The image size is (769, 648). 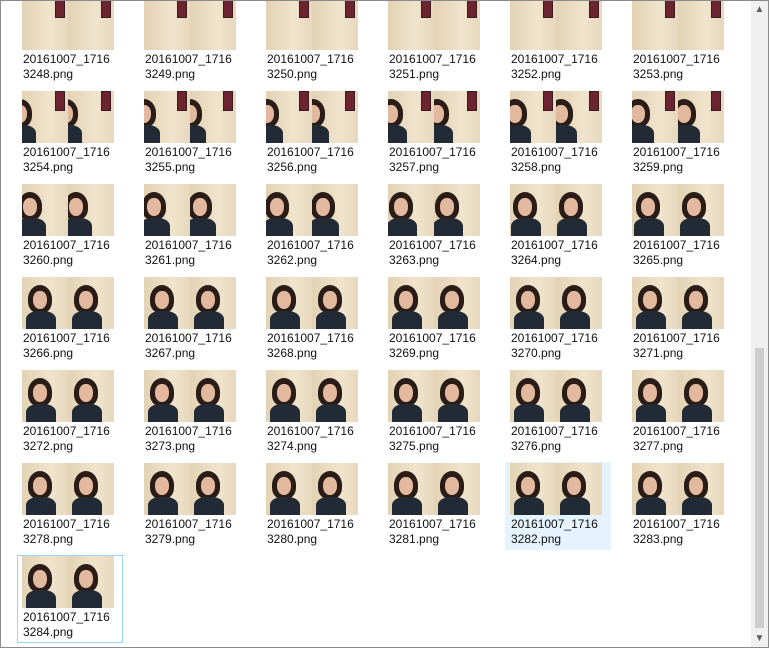 I want to click on file-name-label: 20161007_1716 3257.png, so click(x=438, y=160).